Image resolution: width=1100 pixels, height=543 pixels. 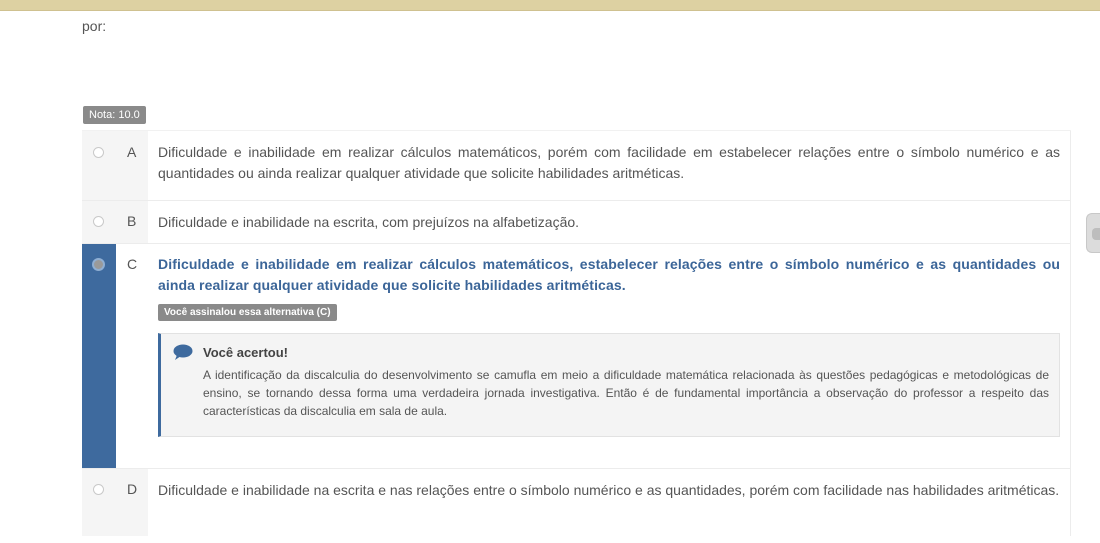 What do you see at coordinates (550, 5) in the screenshot?
I see `top-bar` at bounding box center [550, 5].